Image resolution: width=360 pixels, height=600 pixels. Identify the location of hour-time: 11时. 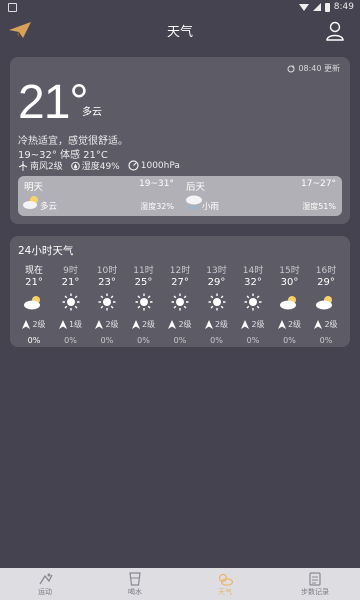
(143, 271).